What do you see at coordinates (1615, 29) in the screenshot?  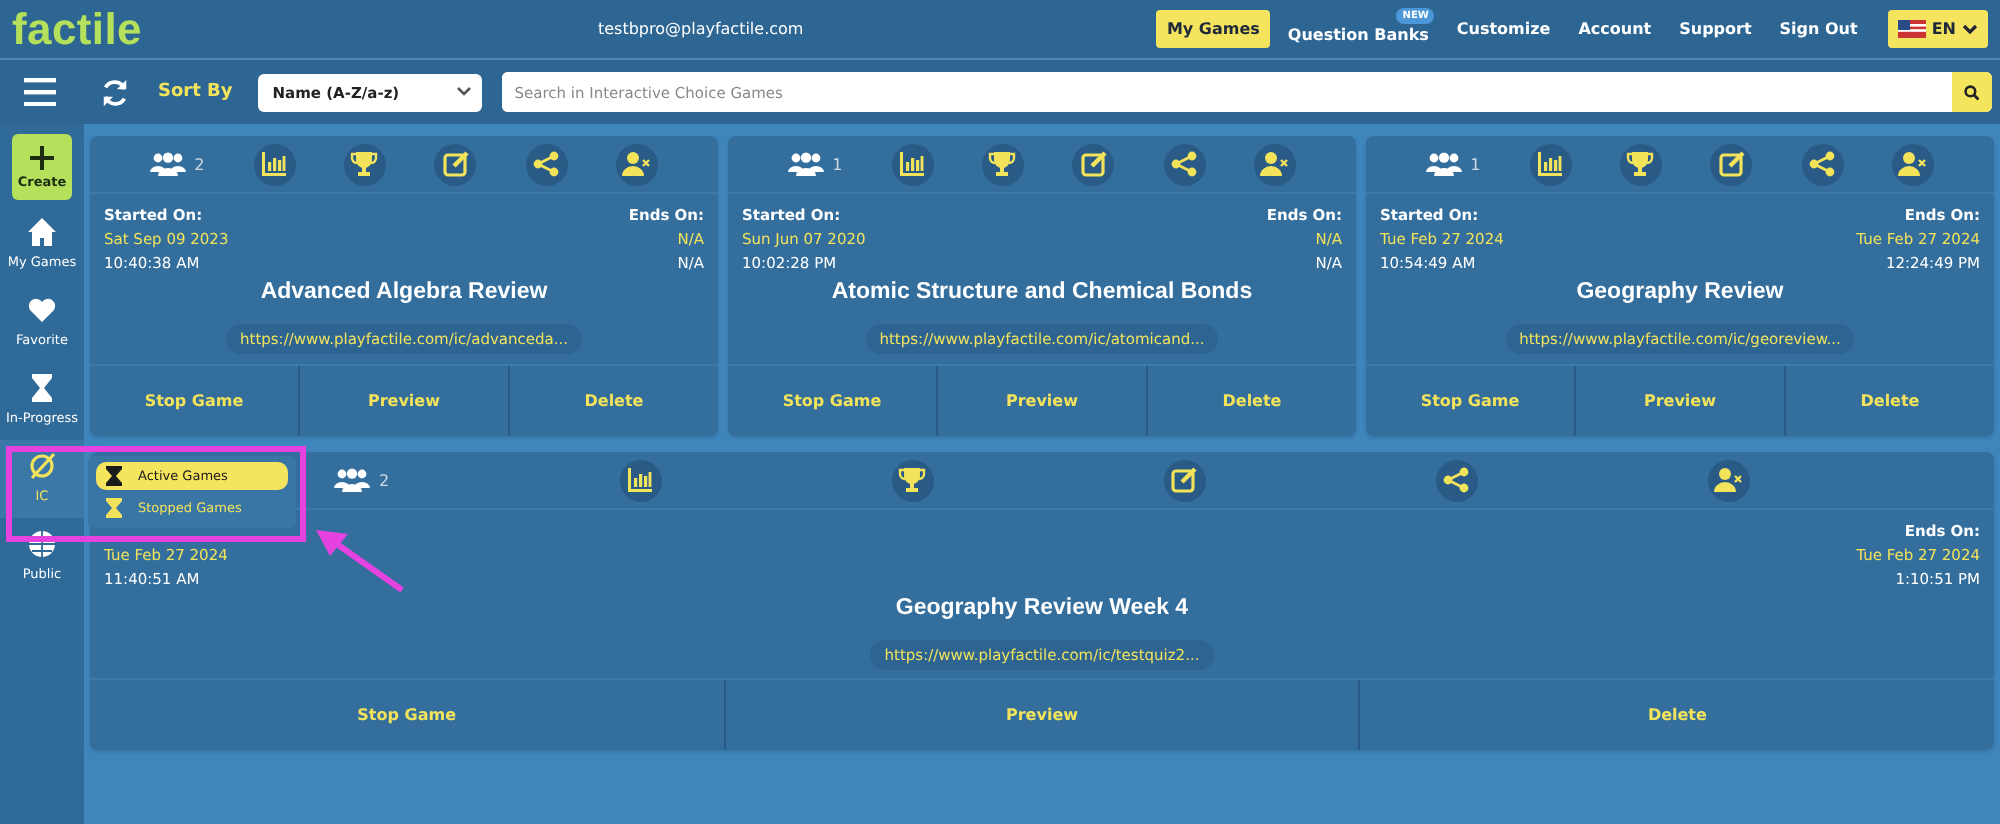 I see `nav-link: Account` at bounding box center [1615, 29].